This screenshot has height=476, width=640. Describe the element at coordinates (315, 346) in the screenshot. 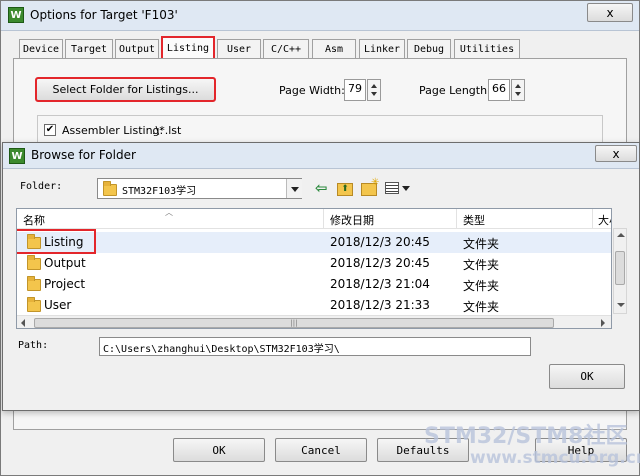

I see `path-field: C:\Users\zhanghui\Desktop\STM32F103学习\` at that location.